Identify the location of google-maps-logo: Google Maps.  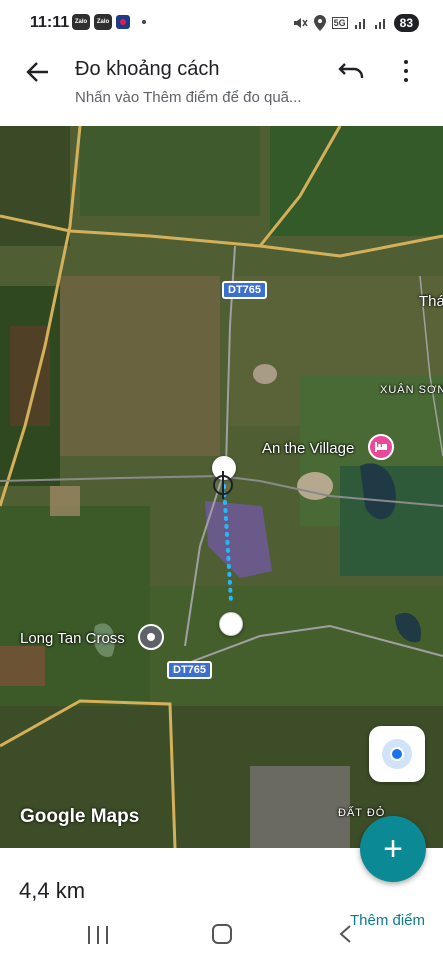
(80, 816).